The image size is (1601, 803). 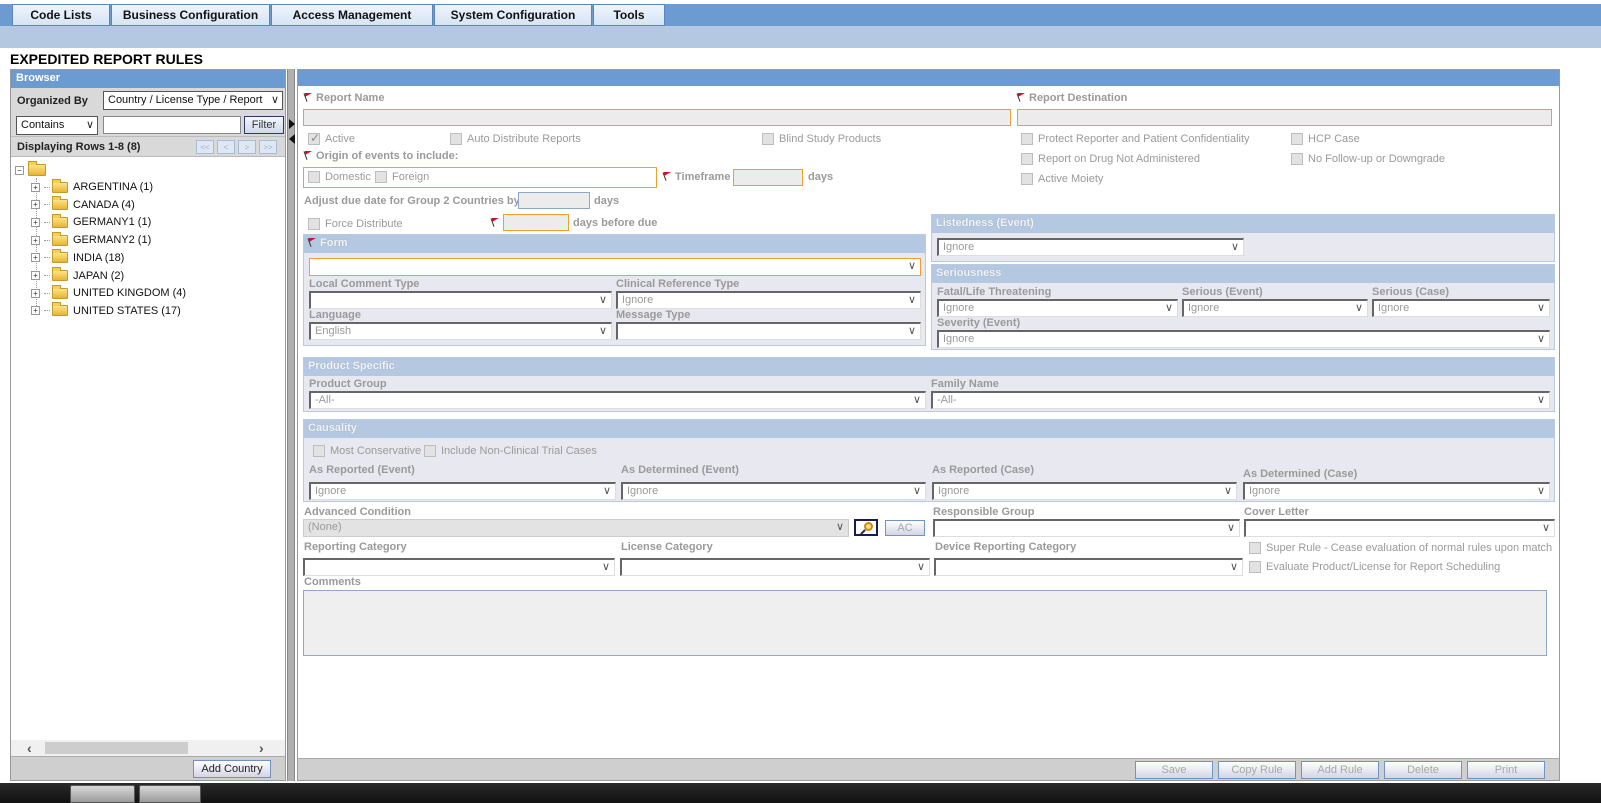 What do you see at coordinates (775, 567) in the screenshot?
I see `license-category-select: ∨` at bounding box center [775, 567].